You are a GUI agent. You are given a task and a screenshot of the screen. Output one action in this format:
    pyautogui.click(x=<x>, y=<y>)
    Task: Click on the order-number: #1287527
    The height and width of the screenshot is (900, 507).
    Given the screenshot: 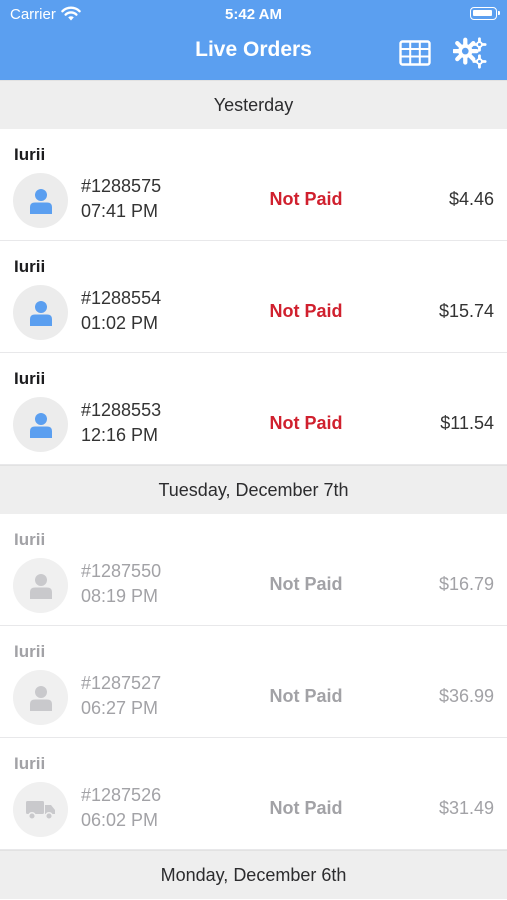 What is the action you would take?
    pyautogui.click(x=121, y=683)
    